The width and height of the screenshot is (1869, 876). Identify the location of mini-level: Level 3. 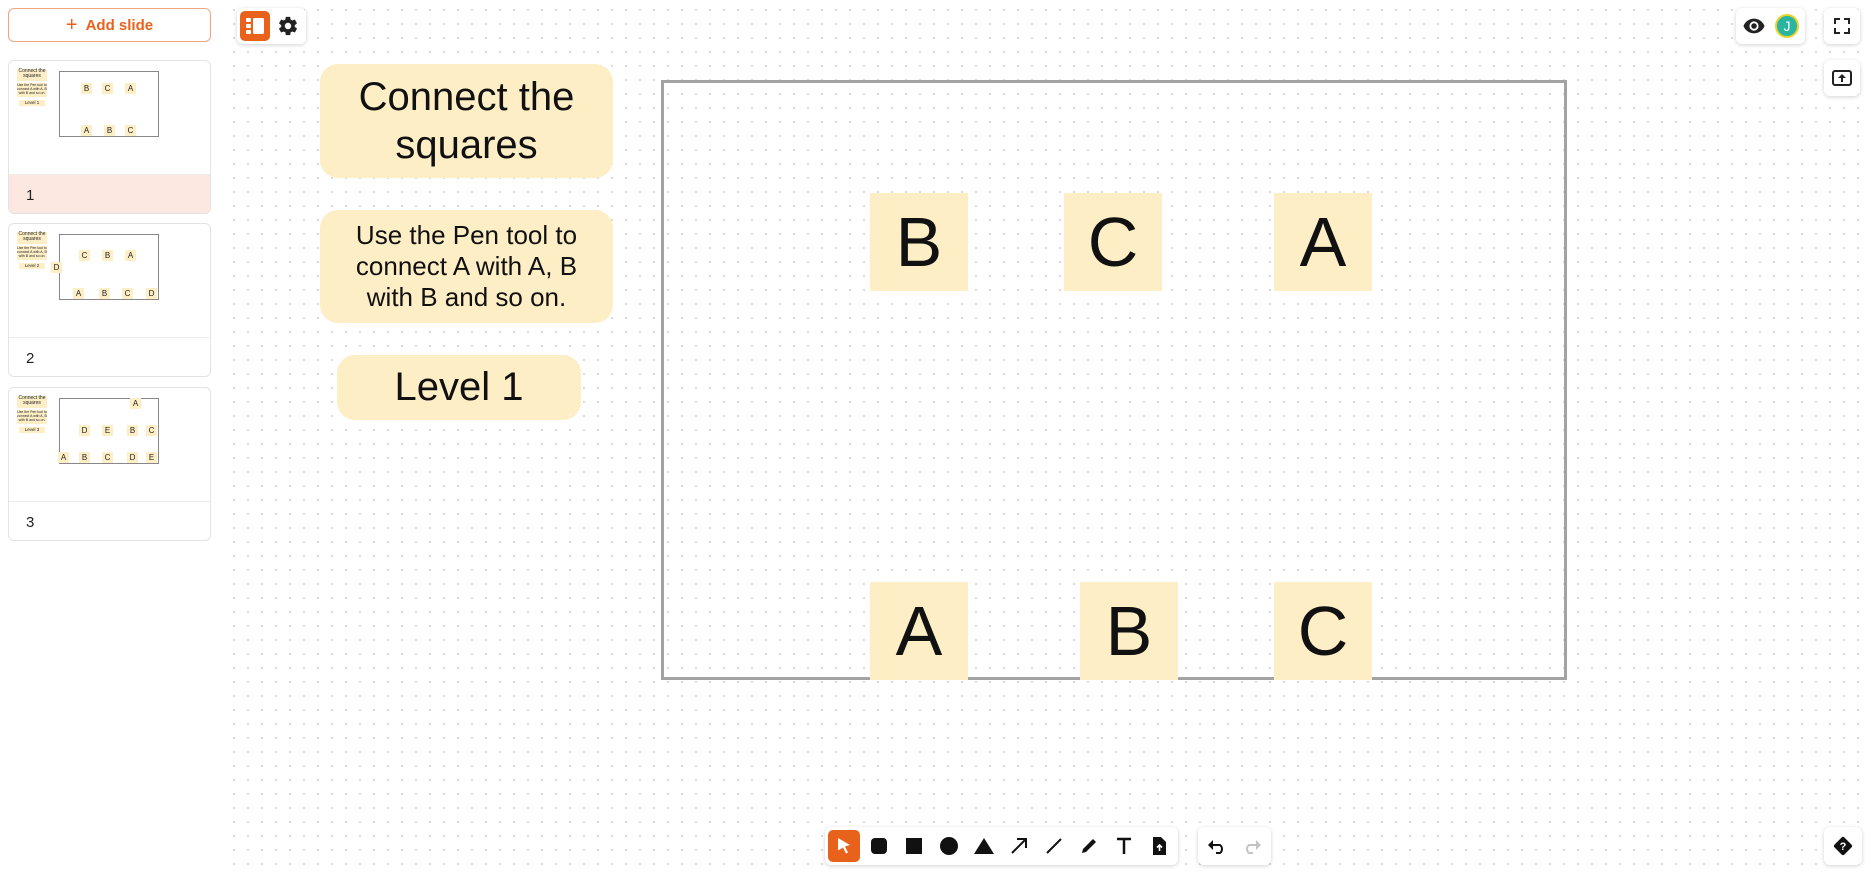
(32, 430).